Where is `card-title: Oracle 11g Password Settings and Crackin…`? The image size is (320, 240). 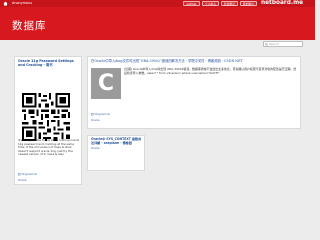
card-title: Oracle 11g Password Settings and Crackin… is located at coordinates (49, 63).